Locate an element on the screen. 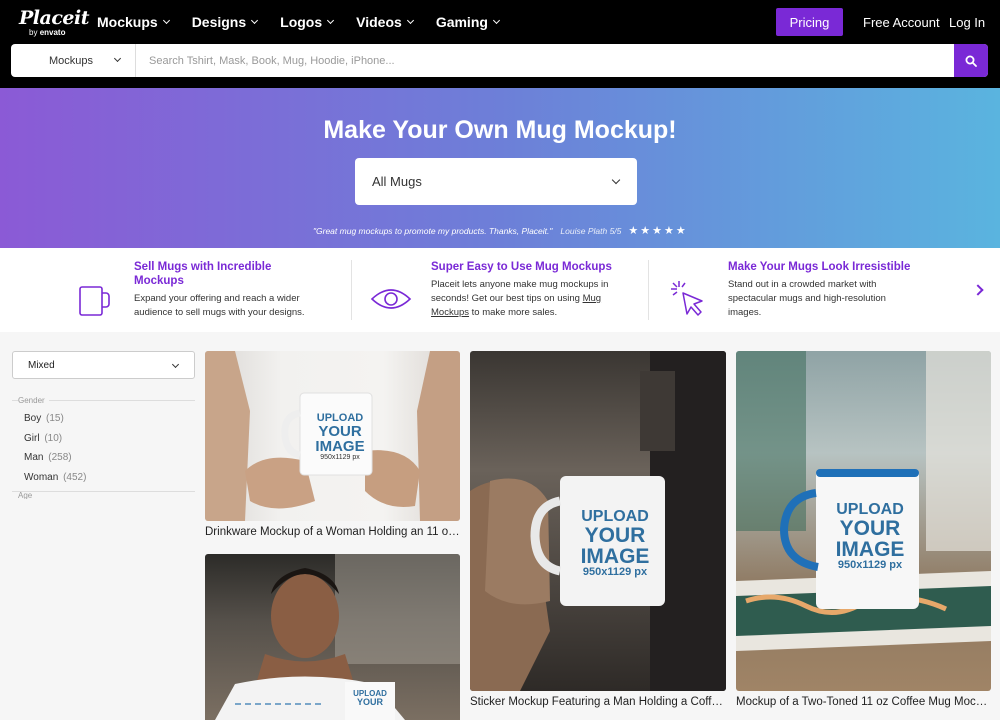 This screenshot has width=1000, height=720. logo-wordmark: Placeit is located at coordinates (54, 18).